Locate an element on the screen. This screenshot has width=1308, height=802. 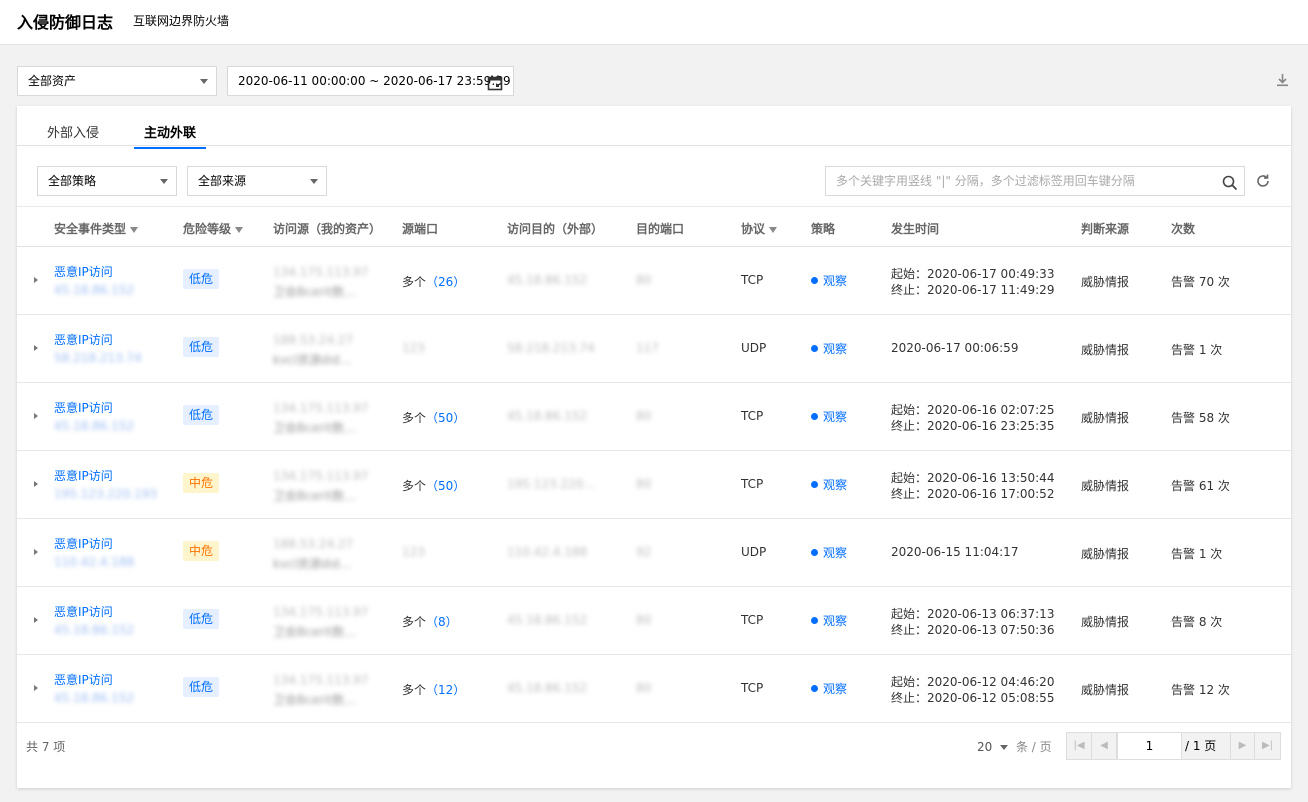
strategy-select-value: 全部策略 is located at coordinates (72, 181).